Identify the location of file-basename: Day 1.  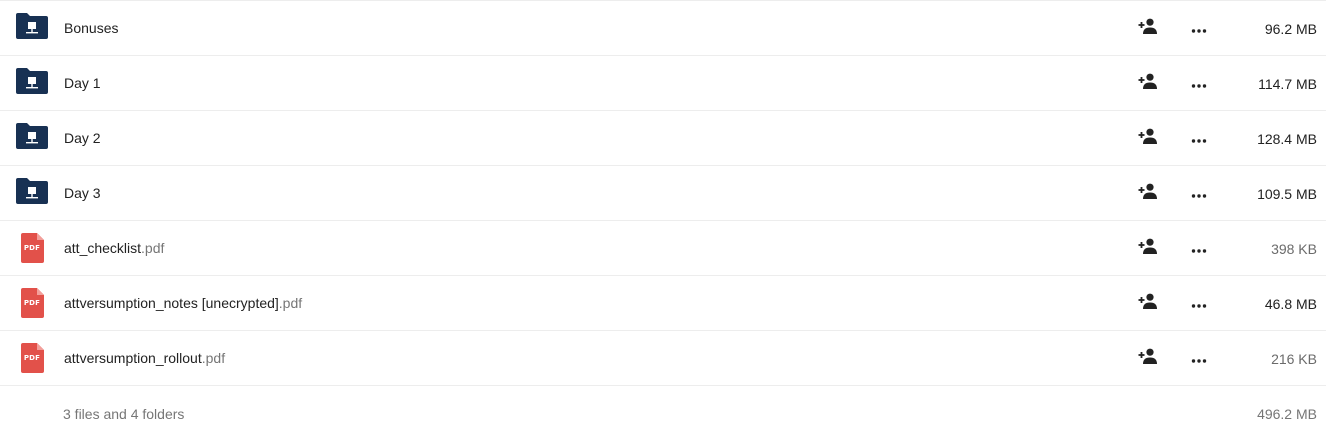
(82, 83).